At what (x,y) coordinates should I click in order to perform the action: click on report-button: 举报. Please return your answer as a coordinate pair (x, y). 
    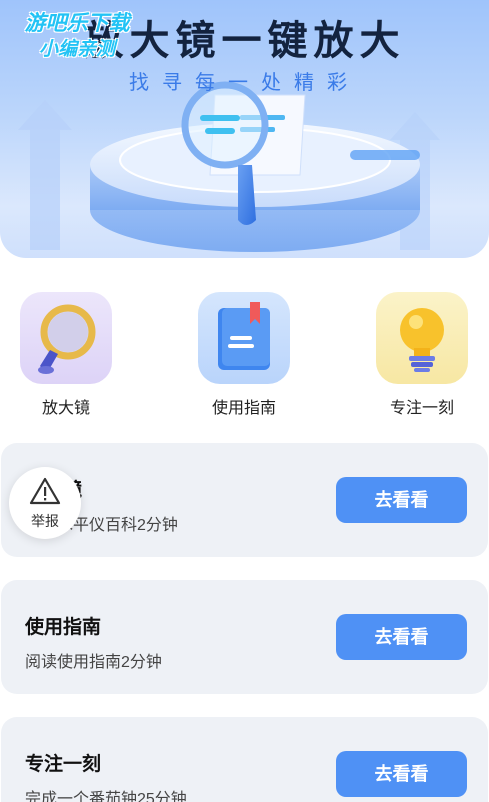
    Looking at the image, I should click on (45, 503).